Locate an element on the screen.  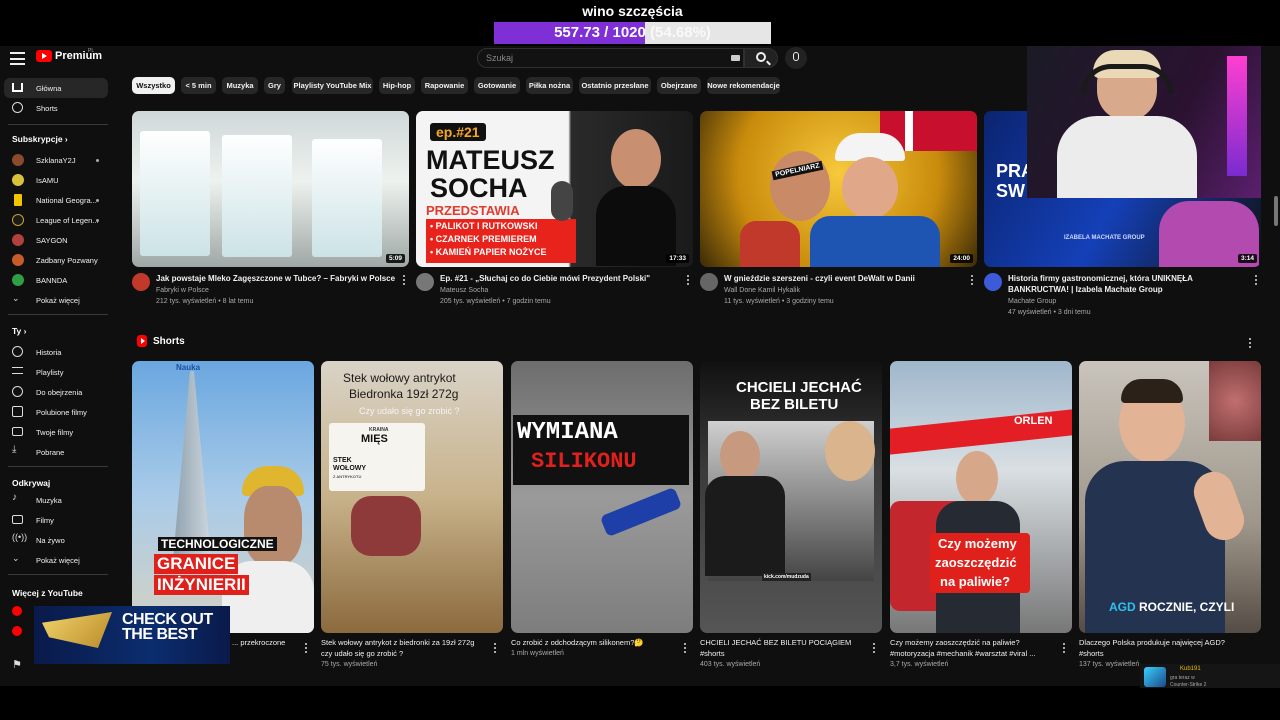
filter-chip: Gotowanie is located at coordinates (497, 85).